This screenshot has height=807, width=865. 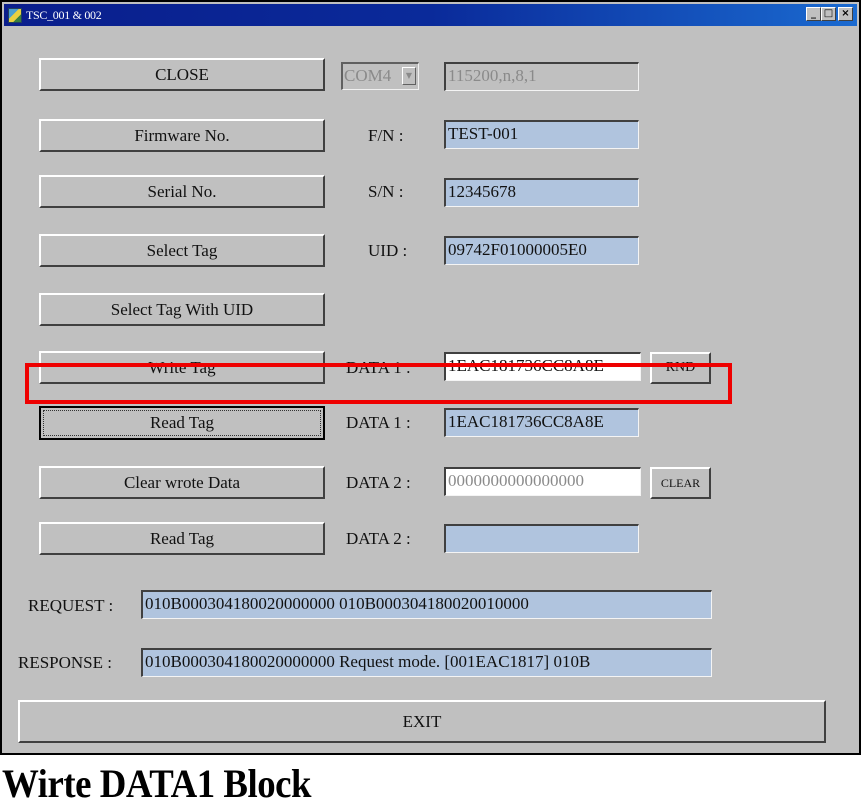 What do you see at coordinates (157, 783) in the screenshot?
I see `caption-text: Wirte DATA1 Block` at bounding box center [157, 783].